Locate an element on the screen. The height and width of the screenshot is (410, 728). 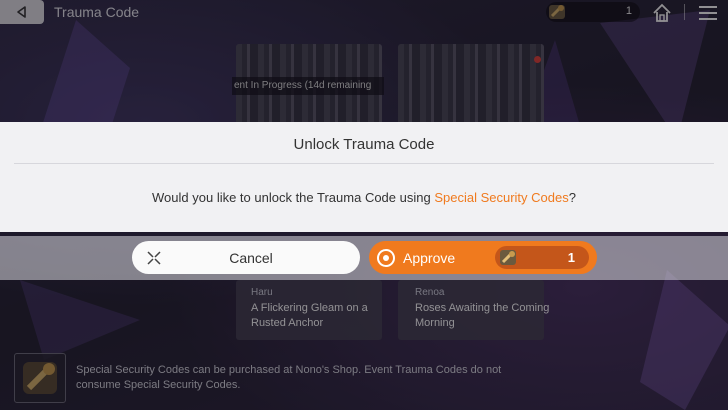
dialog-title: Unlock Trauma Code is located at coordinates (364, 144).